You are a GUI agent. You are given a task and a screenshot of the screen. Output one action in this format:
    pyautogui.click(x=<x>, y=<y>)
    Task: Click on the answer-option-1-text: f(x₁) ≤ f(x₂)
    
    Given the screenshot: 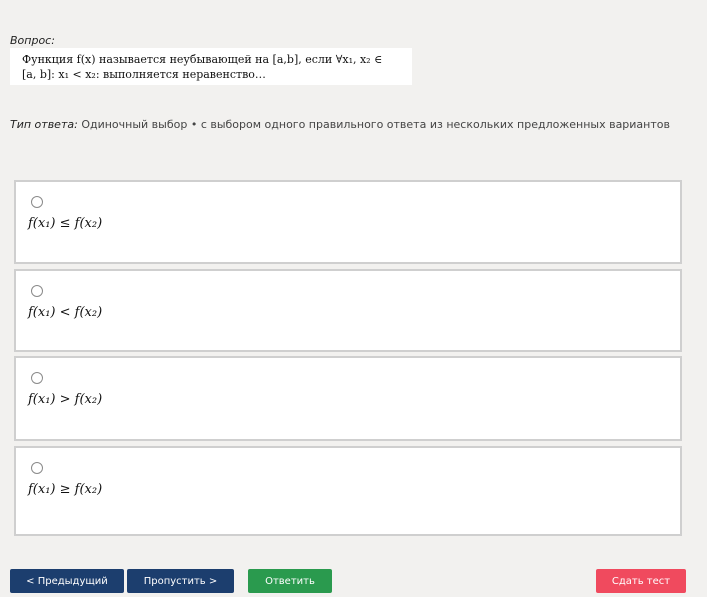 What is the action you would take?
    pyautogui.click(x=65, y=223)
    